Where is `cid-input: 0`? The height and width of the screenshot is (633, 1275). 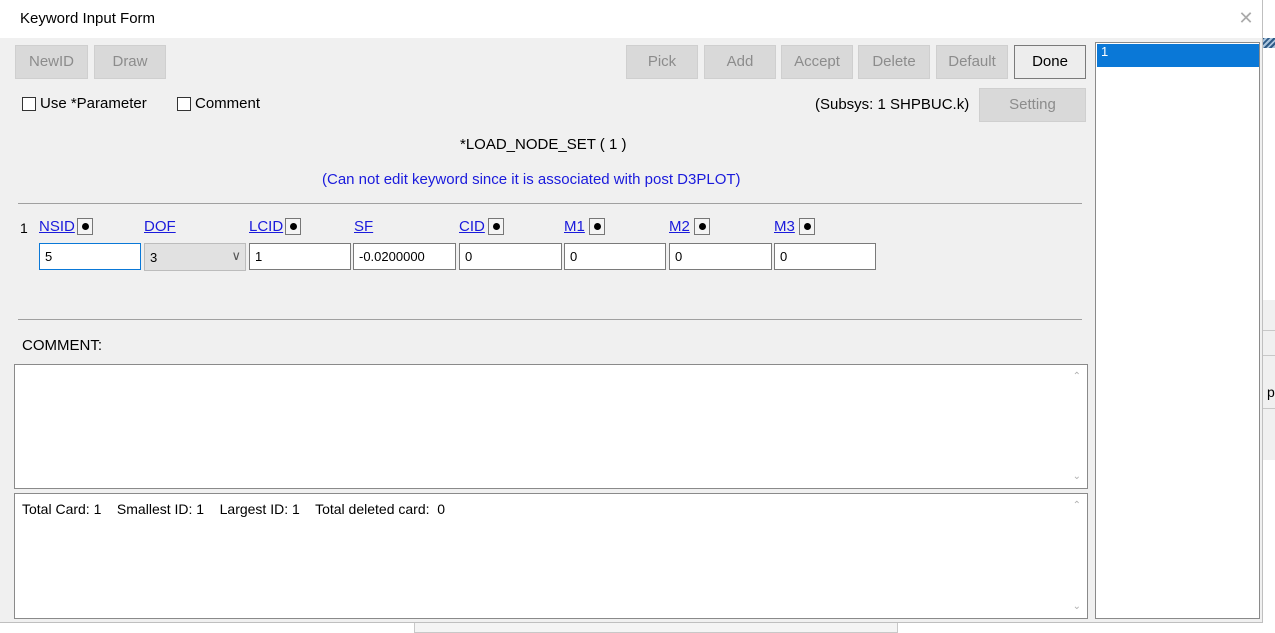 cid-input: 0 is located at coordinates (510, 256).